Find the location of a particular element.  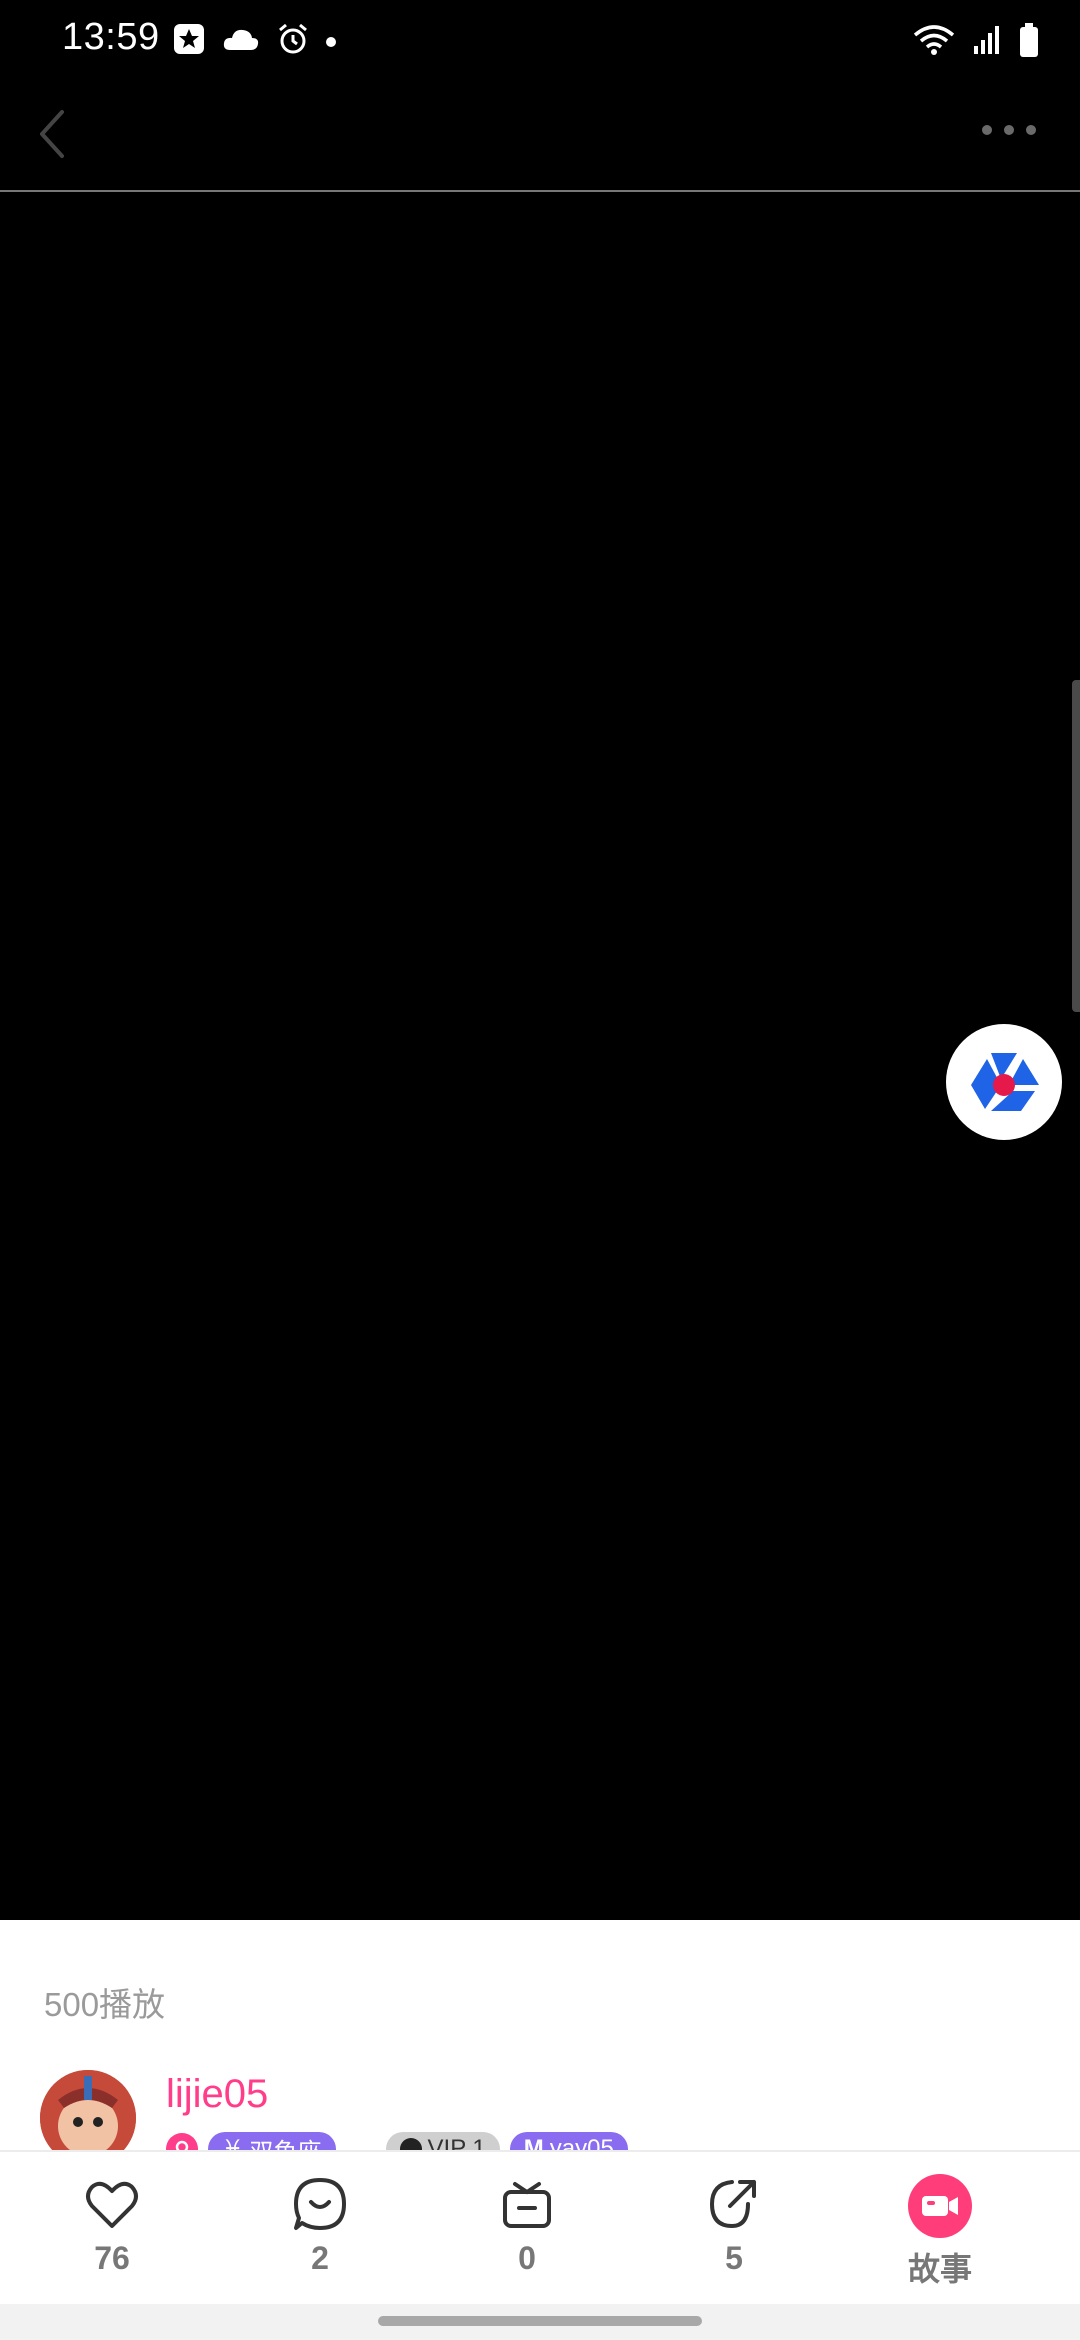

id-icon: M is located at coordinates (533, 2142).